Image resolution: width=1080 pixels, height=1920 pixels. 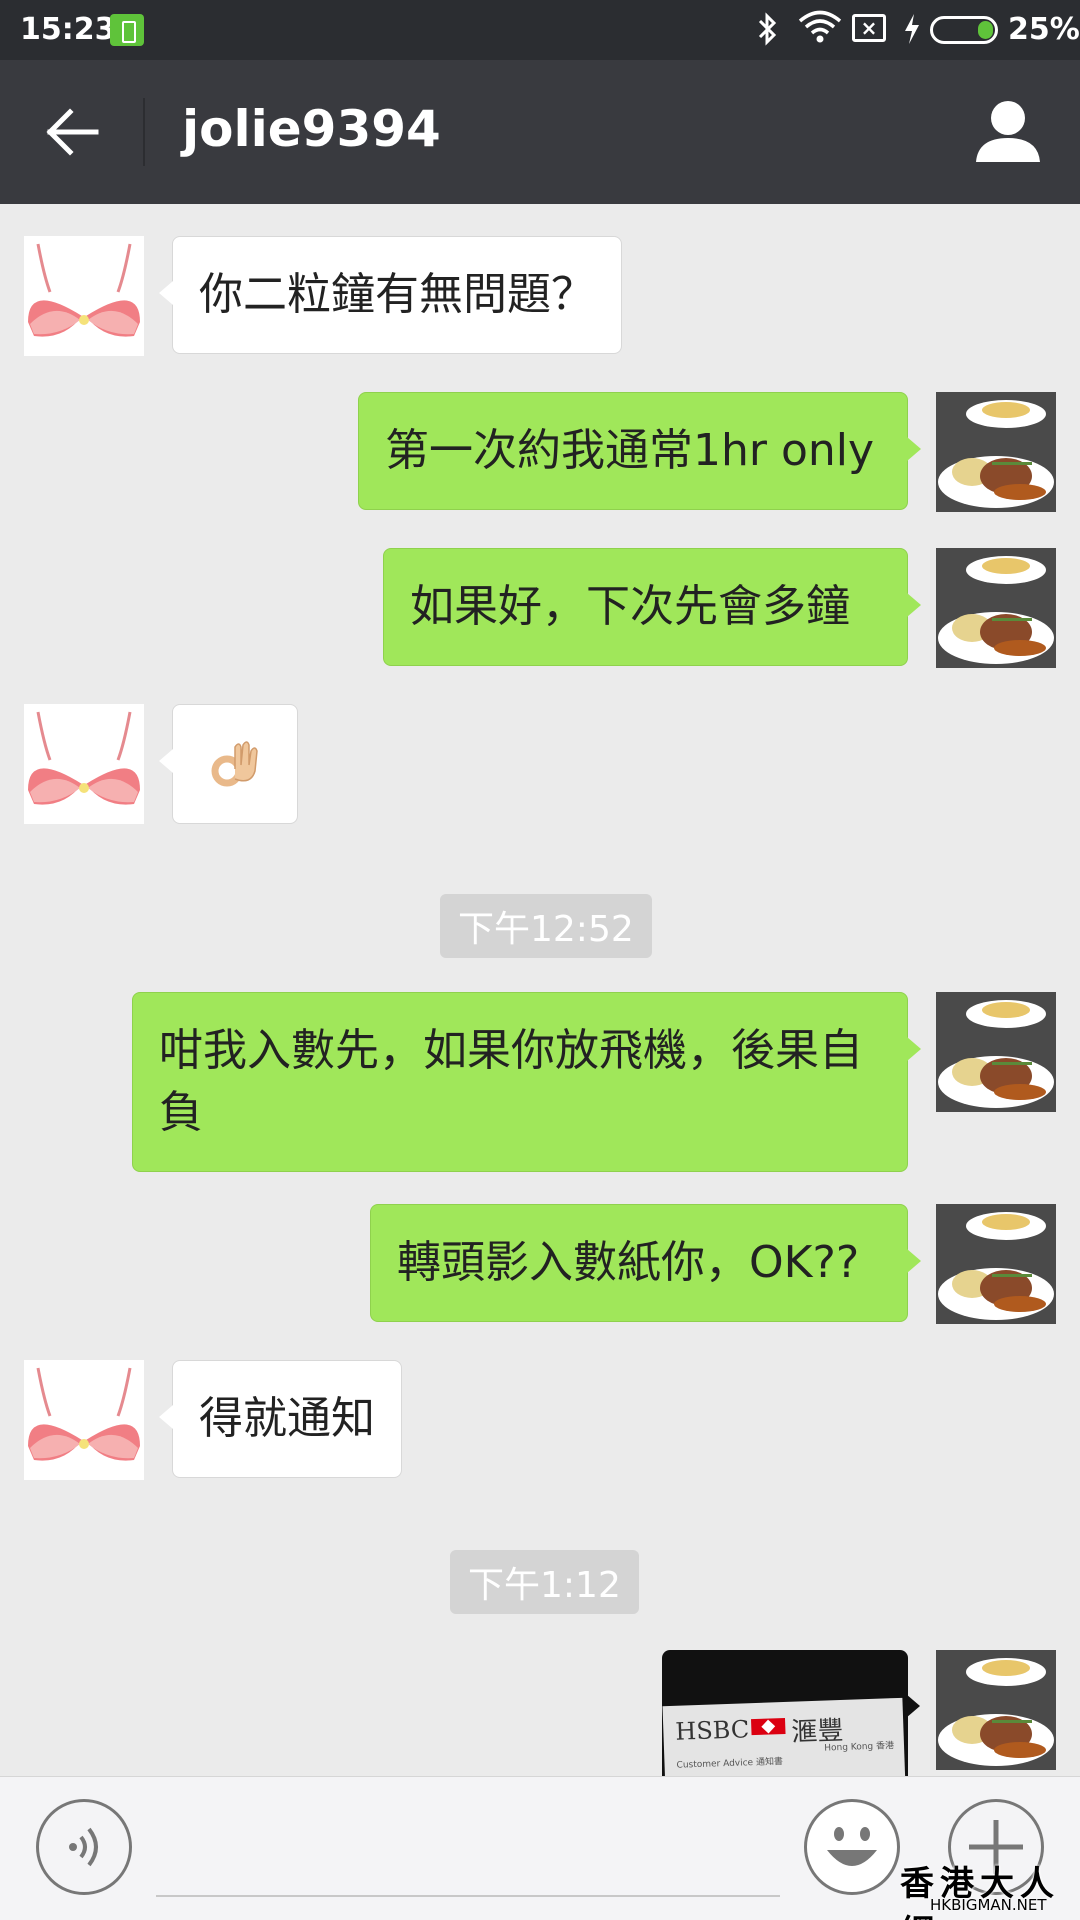 I want to click on bank-receipt-photo: HSBC 滙豐 Hong Kong 香港 Customer Advice 通知書, so click(x=784, y=1736).